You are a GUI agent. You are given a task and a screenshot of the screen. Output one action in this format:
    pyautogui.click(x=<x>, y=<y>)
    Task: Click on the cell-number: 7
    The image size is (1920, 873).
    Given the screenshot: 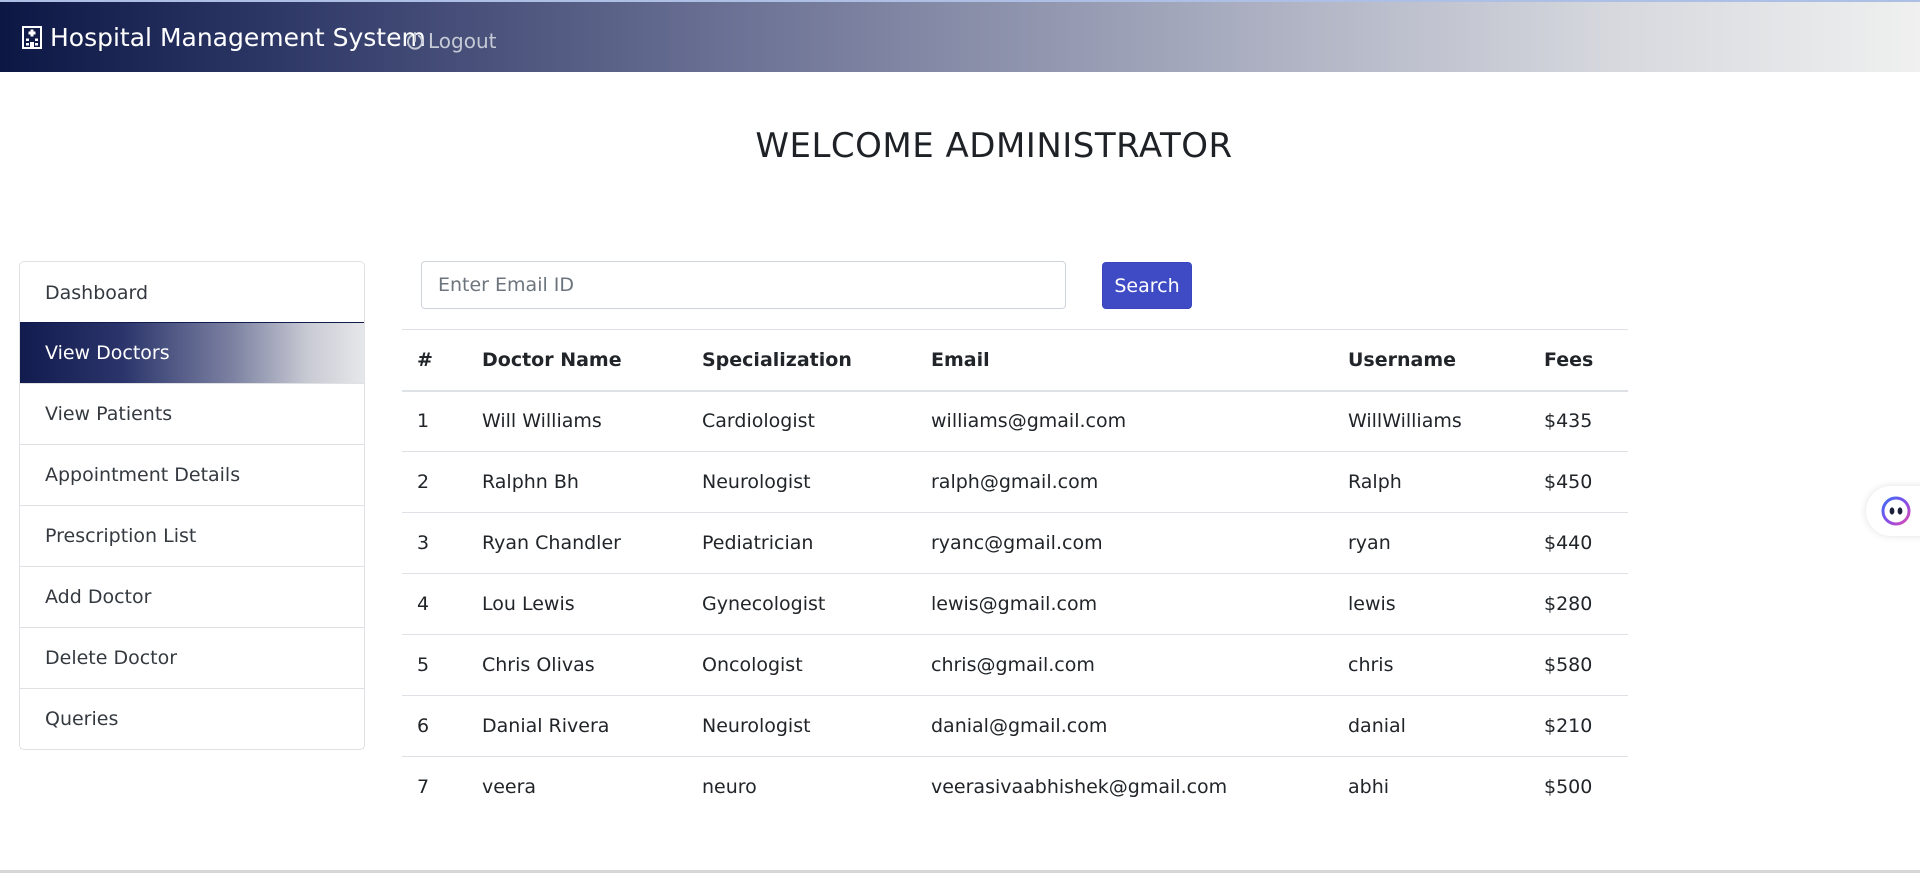 What is the action you would take?
    pyautogui.click(x=423, y=787)
    